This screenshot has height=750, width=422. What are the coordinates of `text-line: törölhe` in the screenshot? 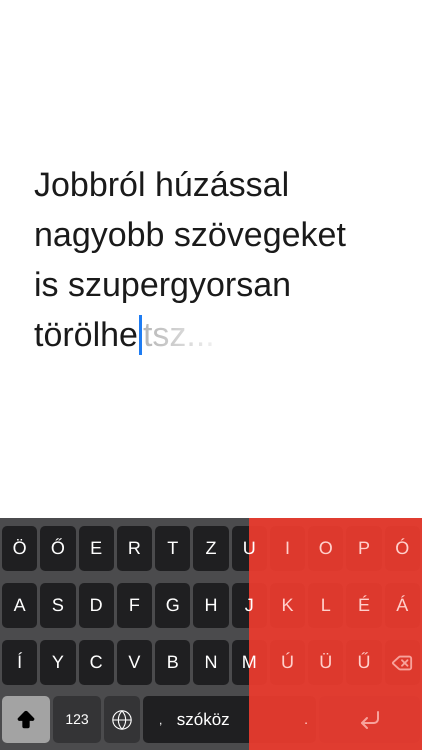 It's located at (86, 335).